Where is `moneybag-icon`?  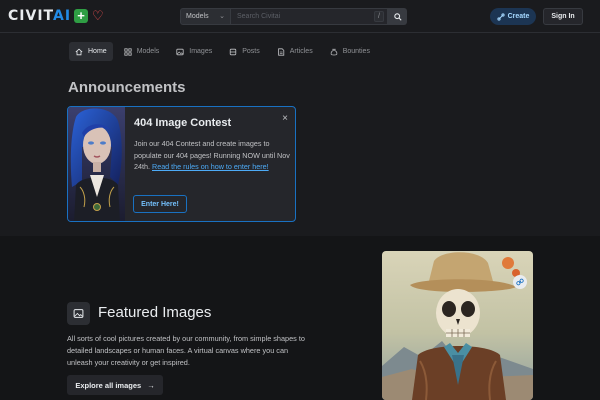
moneybag-icon is located at coordinates (333, 51).